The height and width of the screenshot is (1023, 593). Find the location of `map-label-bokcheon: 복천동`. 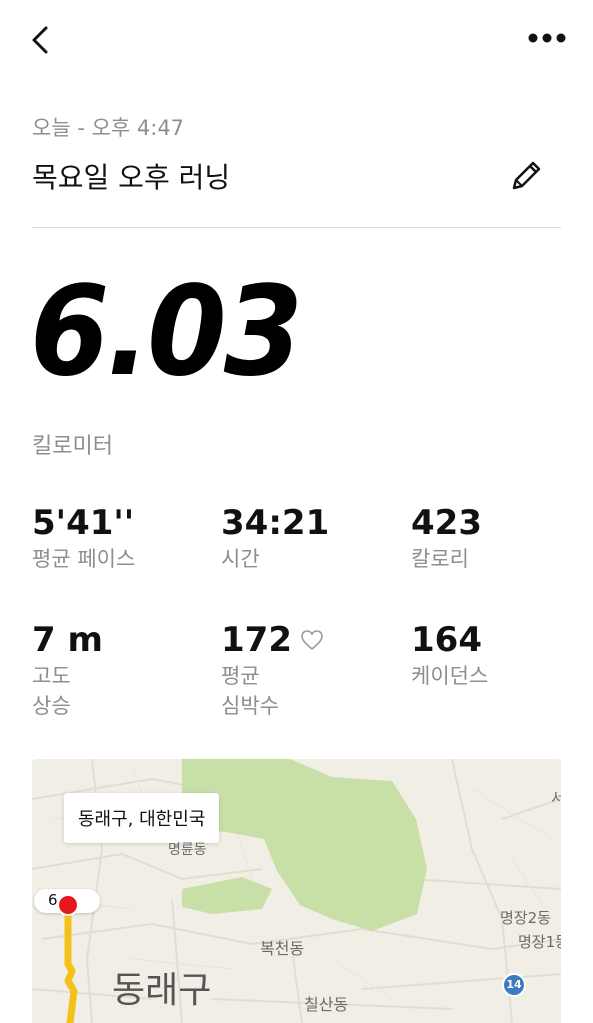

map-label-bokcheon: 복천동 is located at coordinates (282, 948).